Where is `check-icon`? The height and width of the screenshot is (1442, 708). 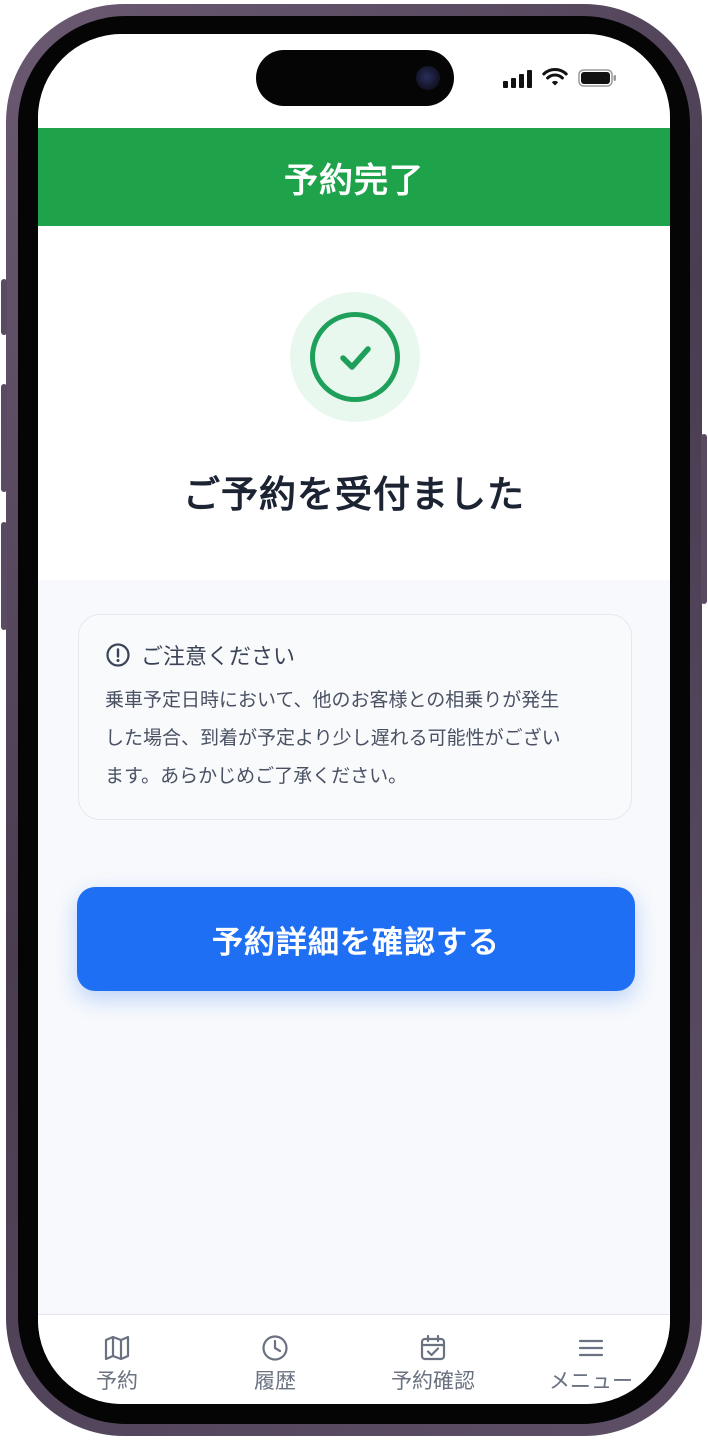
check-icon is located at coordinates (355, 358).